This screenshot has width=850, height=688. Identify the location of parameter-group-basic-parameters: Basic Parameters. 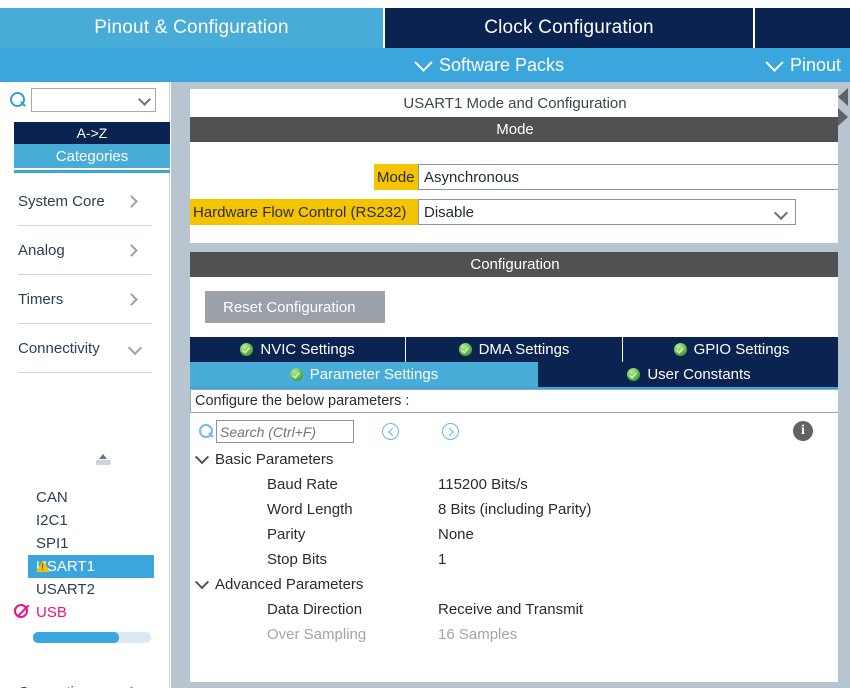
(515, 459).